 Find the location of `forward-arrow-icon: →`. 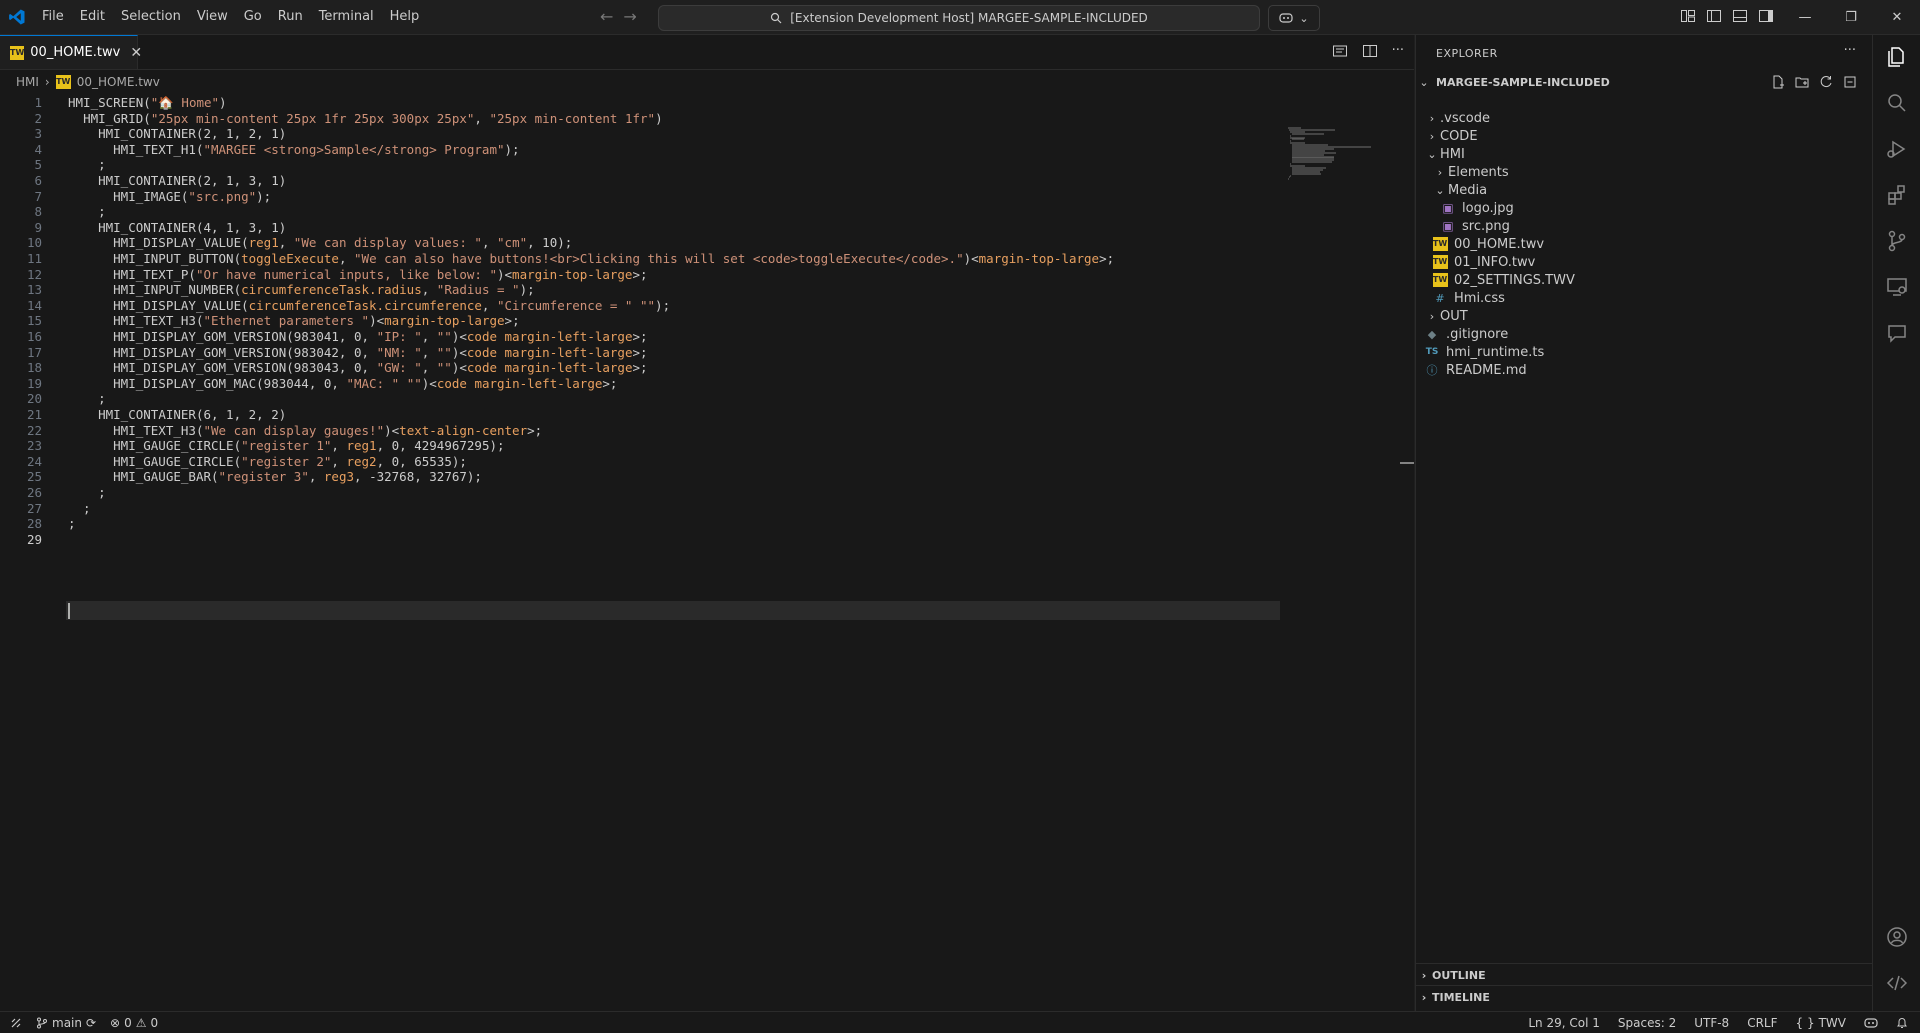

forward-arrow-icon: → is located at coordinates (629, 16).